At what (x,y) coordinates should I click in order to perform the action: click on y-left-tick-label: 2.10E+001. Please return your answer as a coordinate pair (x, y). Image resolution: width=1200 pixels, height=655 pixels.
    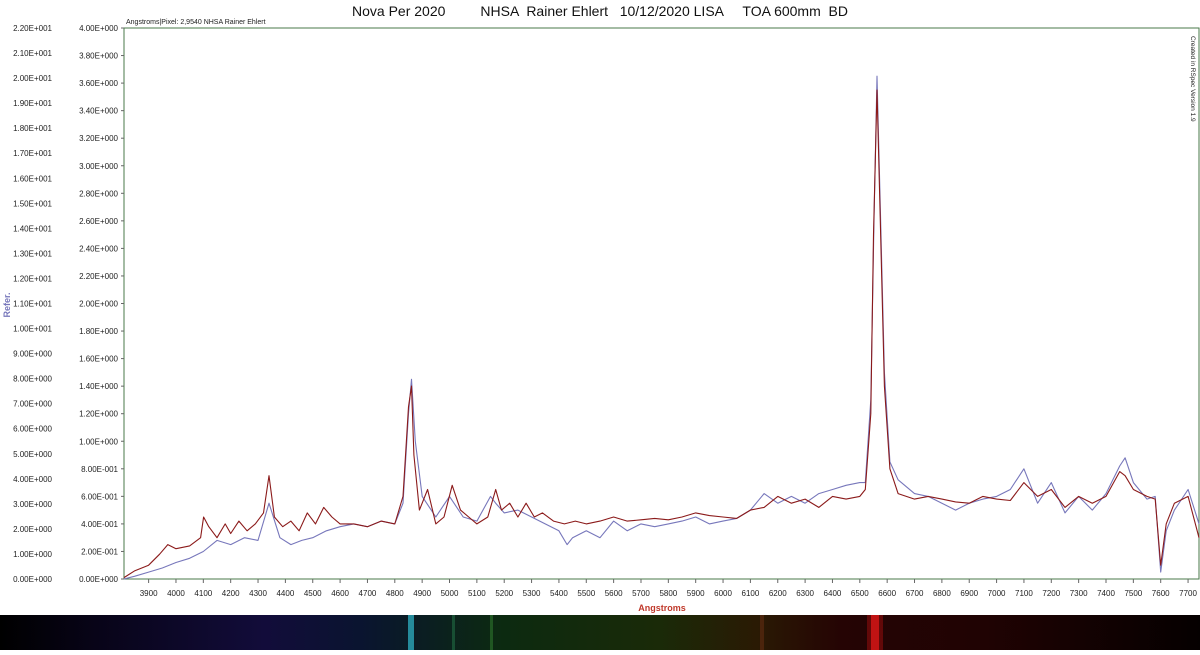
    Looking at the image, I should click on (32, 53).